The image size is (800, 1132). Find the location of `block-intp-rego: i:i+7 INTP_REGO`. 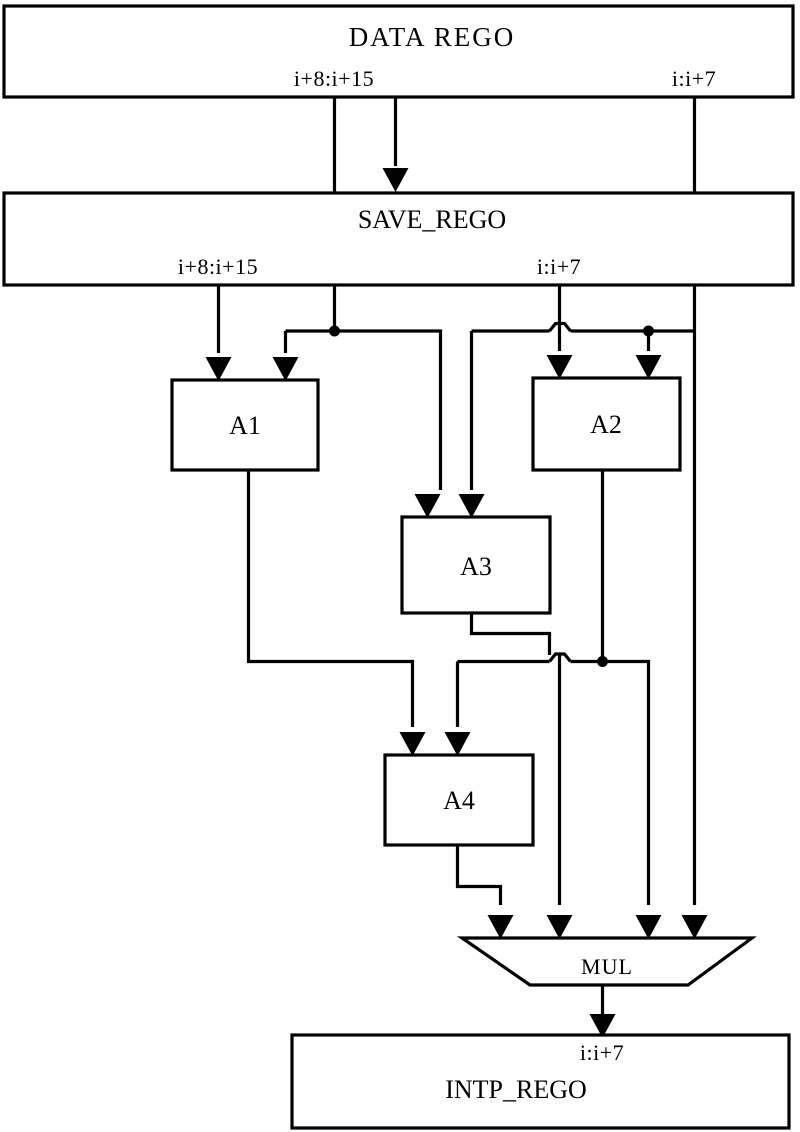

block-intp-rego: i:i+7 INTP_REGO is located at coordinates (540, 1081).